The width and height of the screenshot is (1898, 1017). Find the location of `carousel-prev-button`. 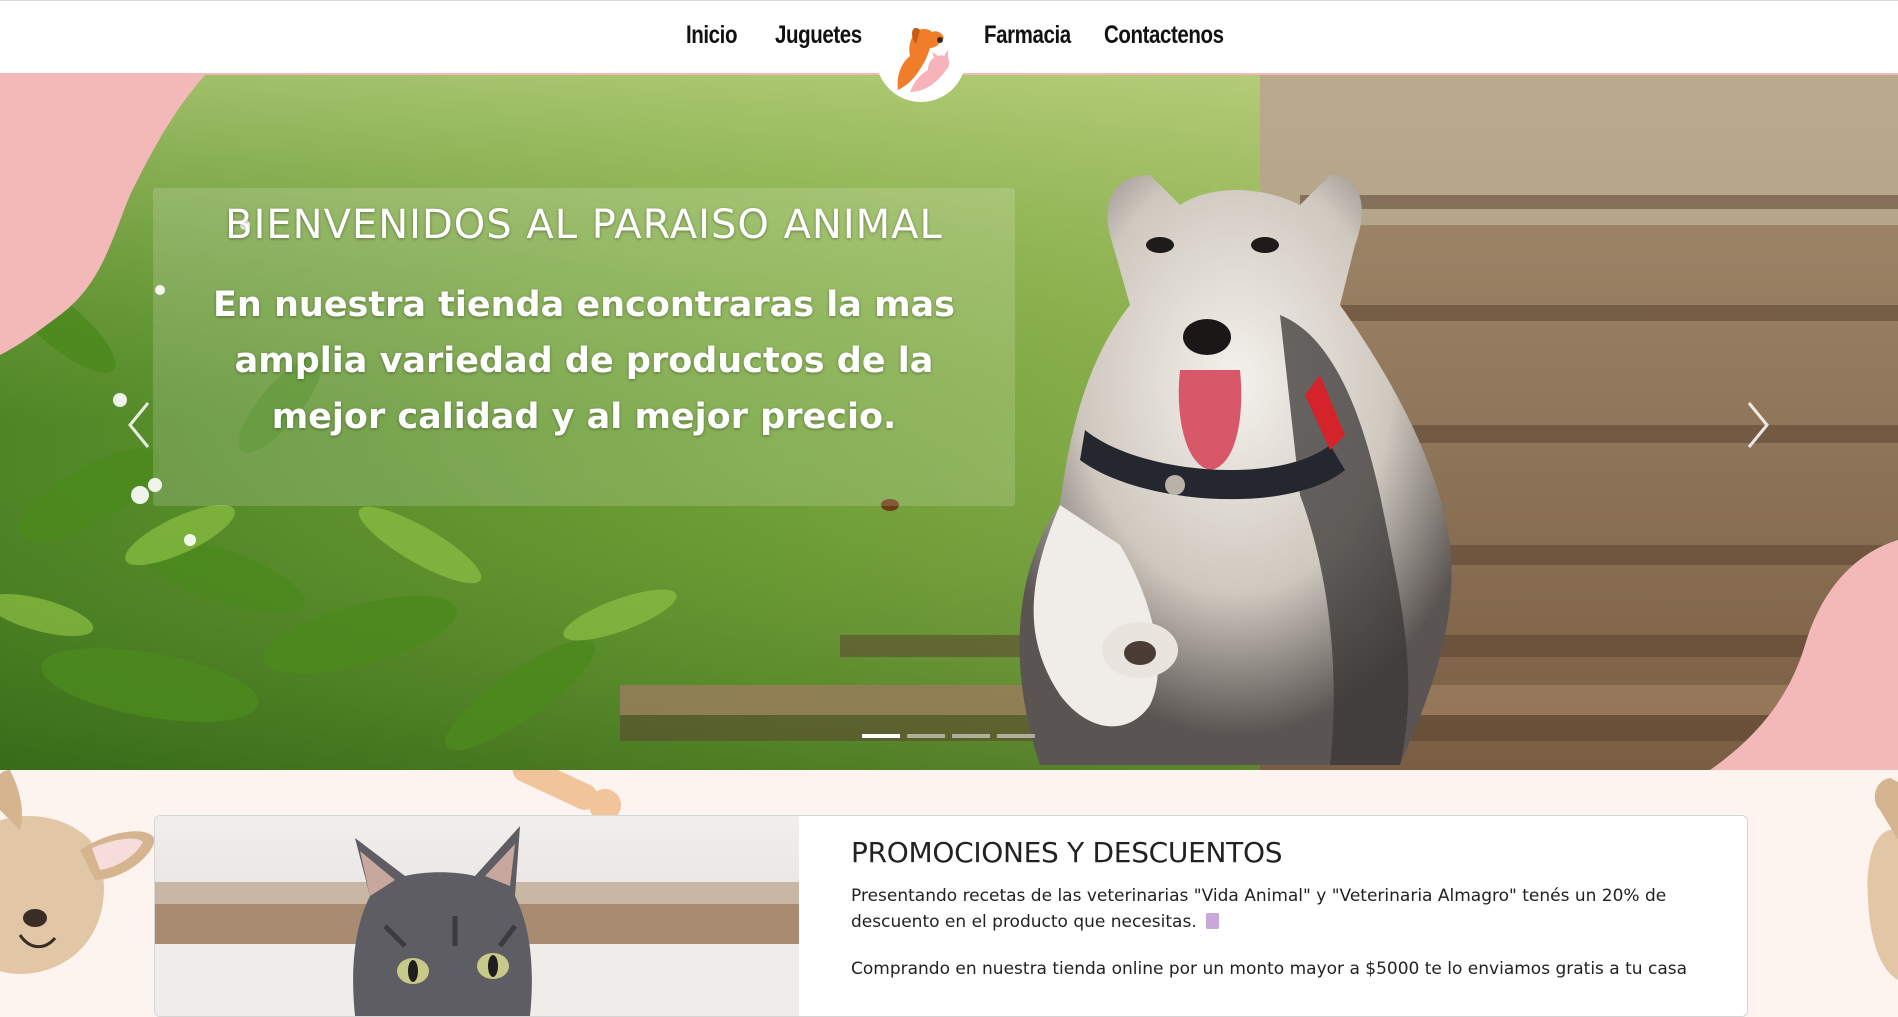

carousel-prev-button is located at coordinates (140, 425).